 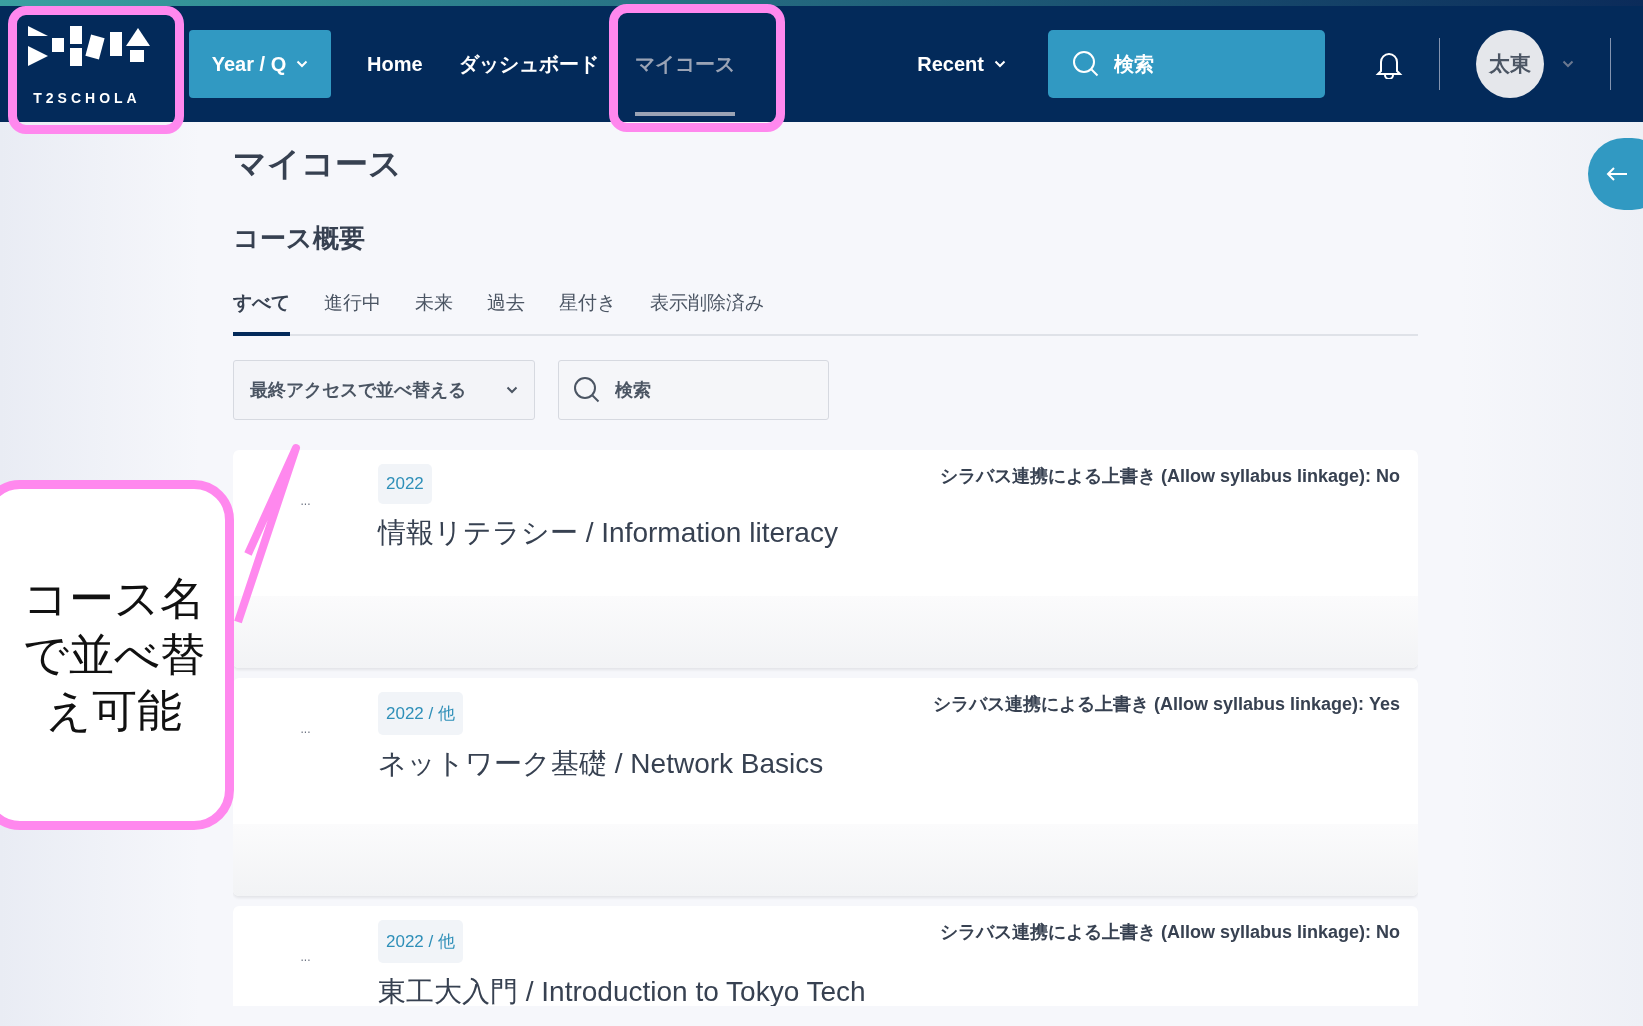 I want to click on user-avatar: 太東, so click(x=1510, y=64).